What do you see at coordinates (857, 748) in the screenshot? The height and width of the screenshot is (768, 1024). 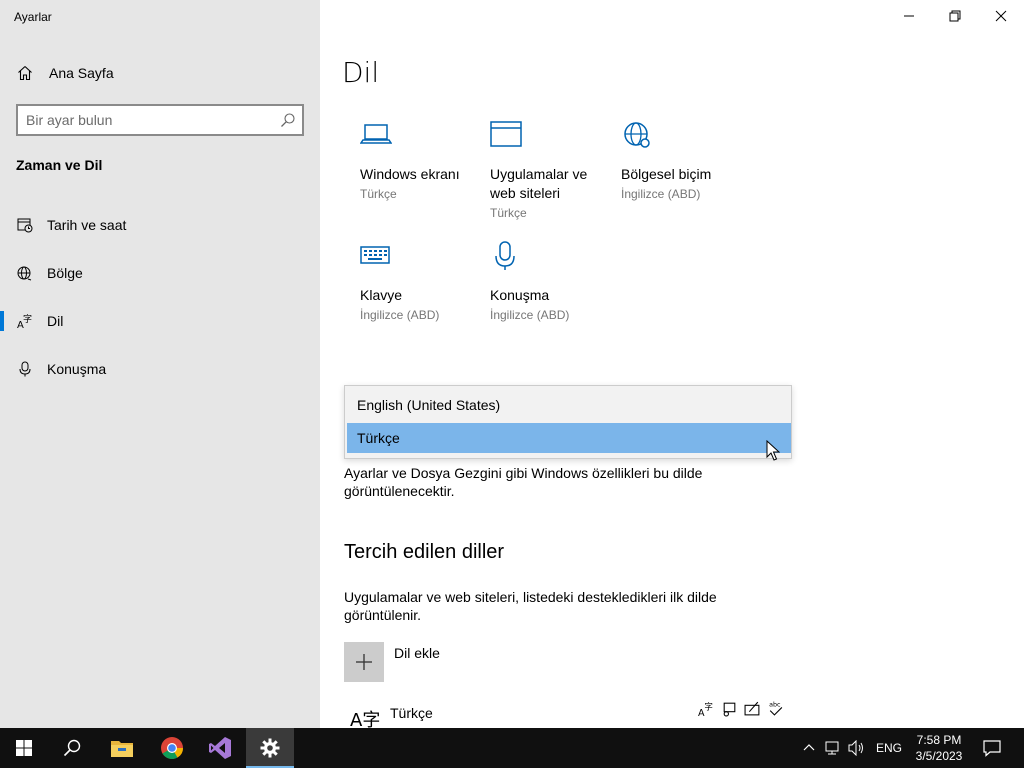 I see `volume-icon` at bounding box center [857, 748].